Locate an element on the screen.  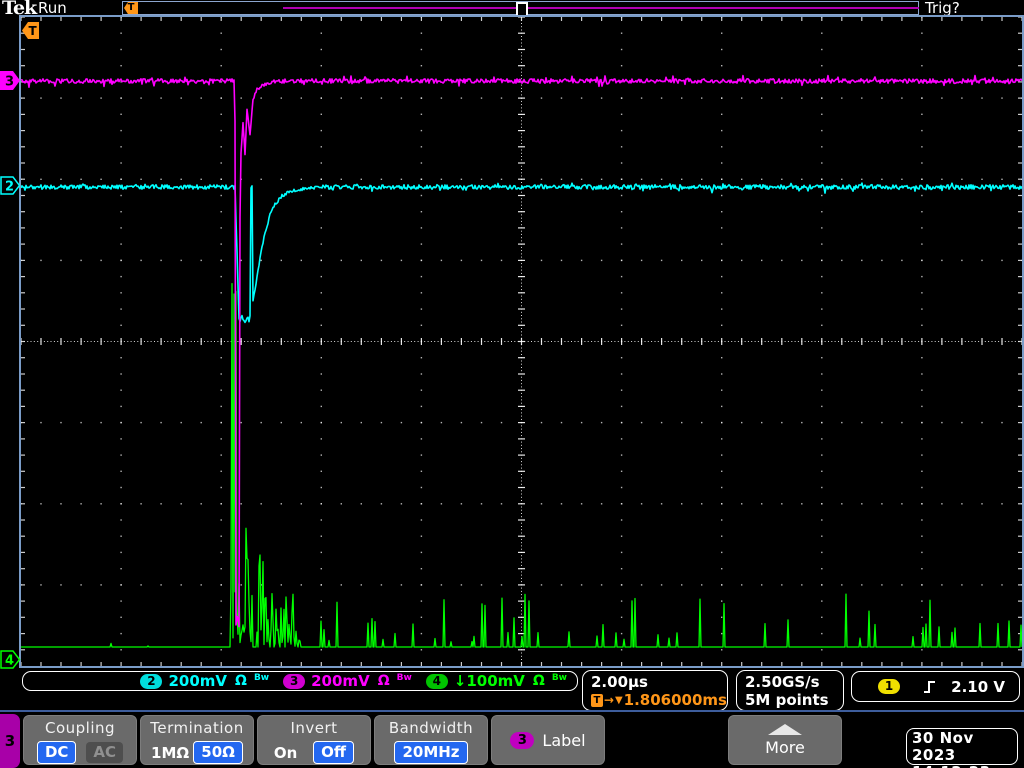
termination-1mohm-option: 1MΩ is located at coordinates (170, 753).